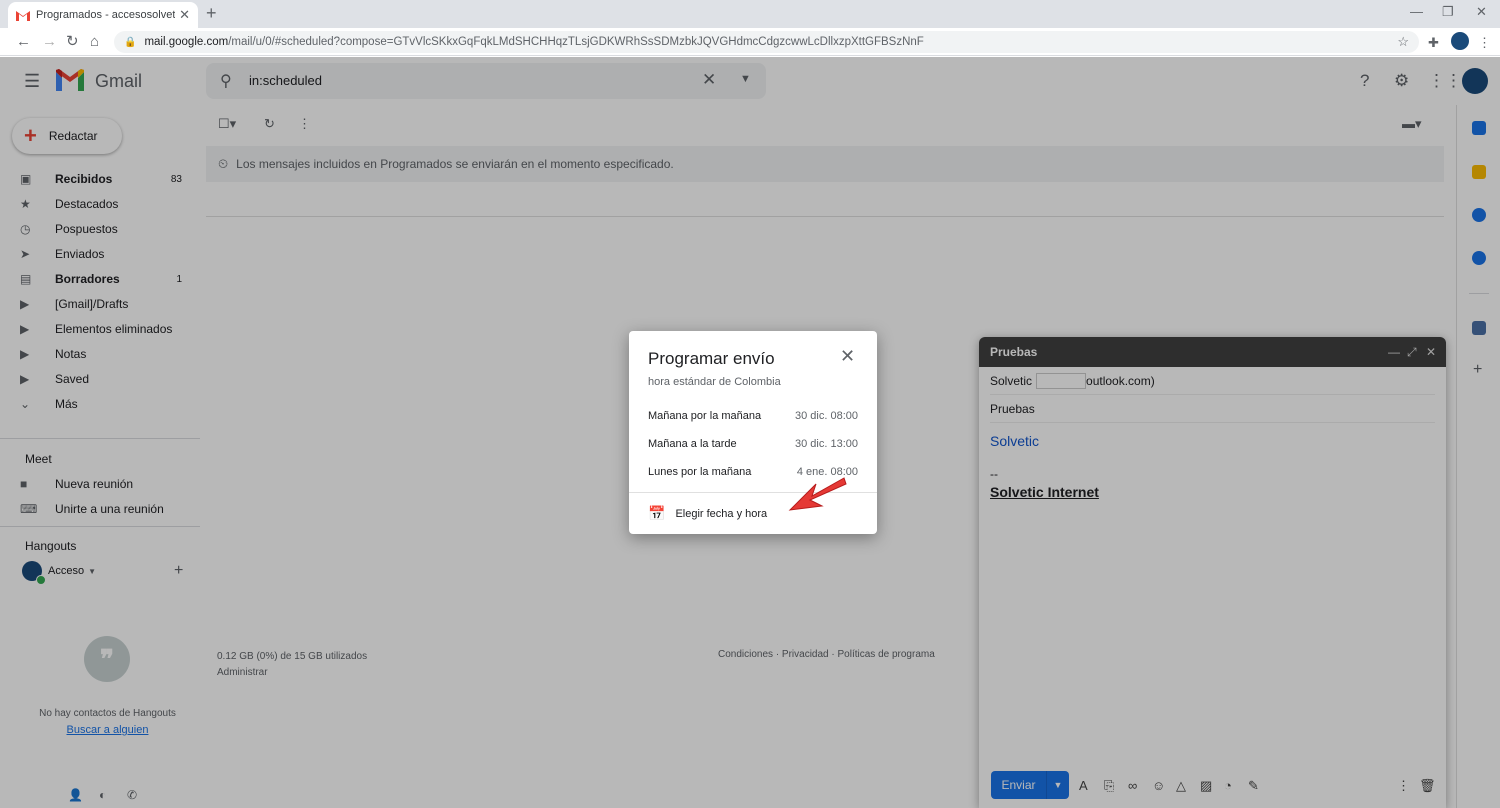  What do you see at coordinates (1158, 785) in the screenshot?
I see `emoji-icon: ☺` at bounding box center [1158, 785].